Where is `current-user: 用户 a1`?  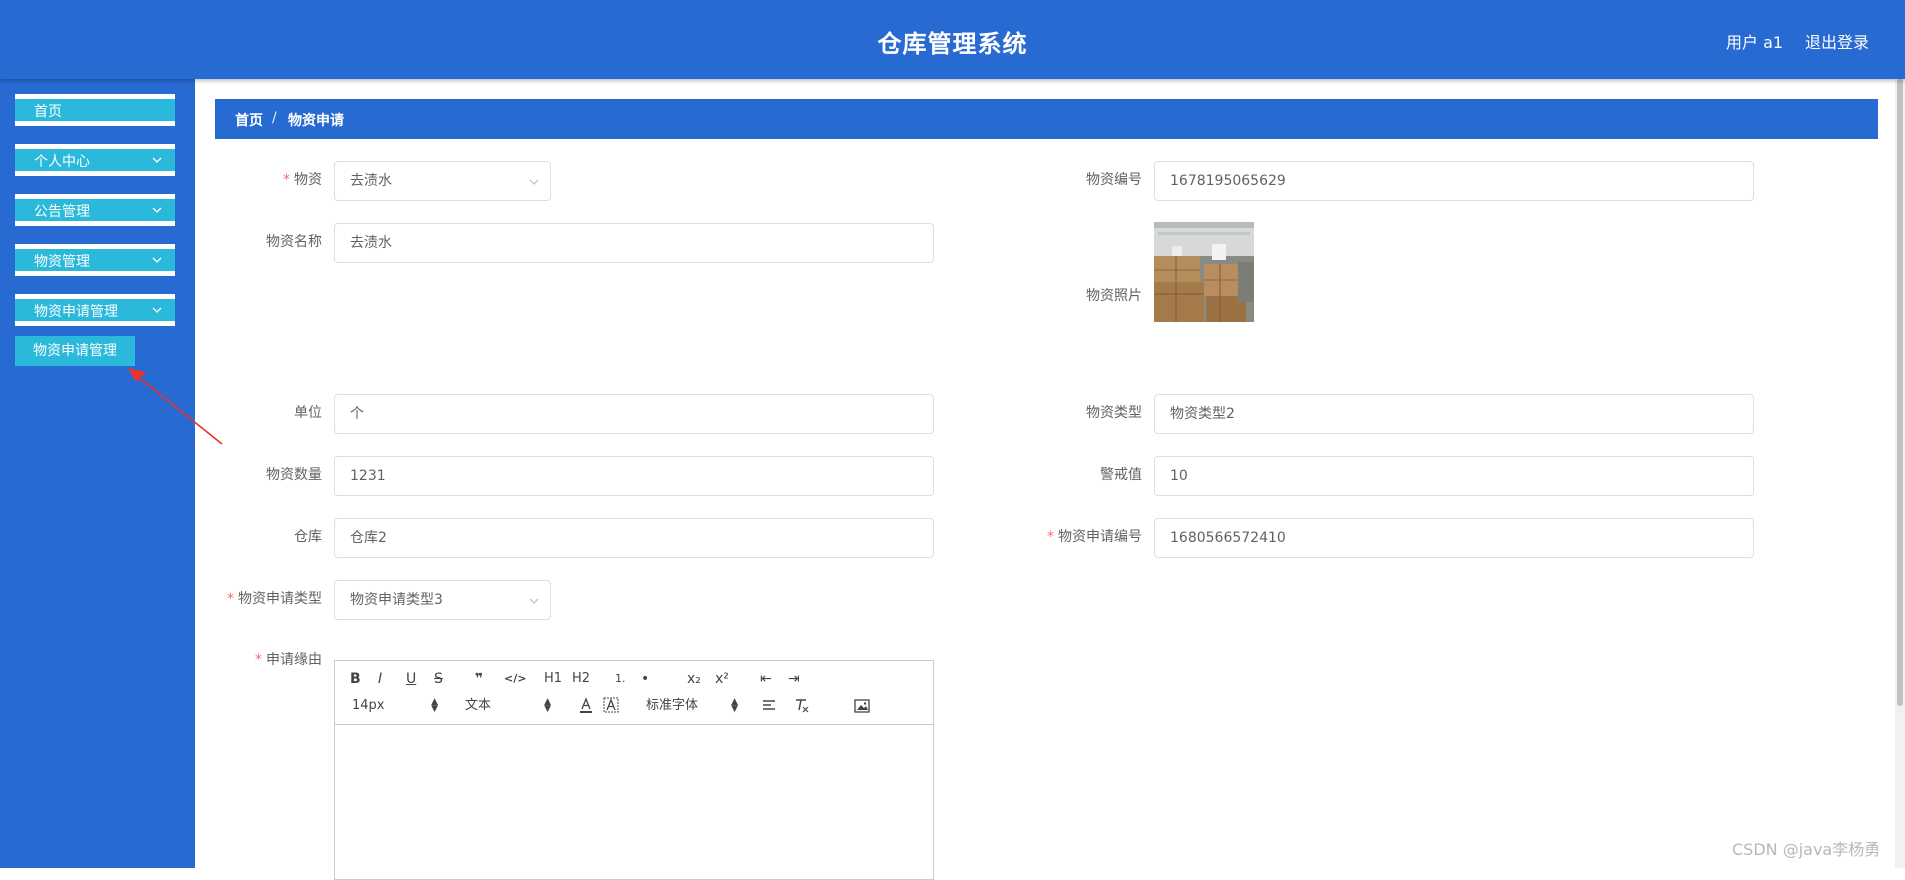 current-user: 用户 a1 is located at coordinates (1755, 42).